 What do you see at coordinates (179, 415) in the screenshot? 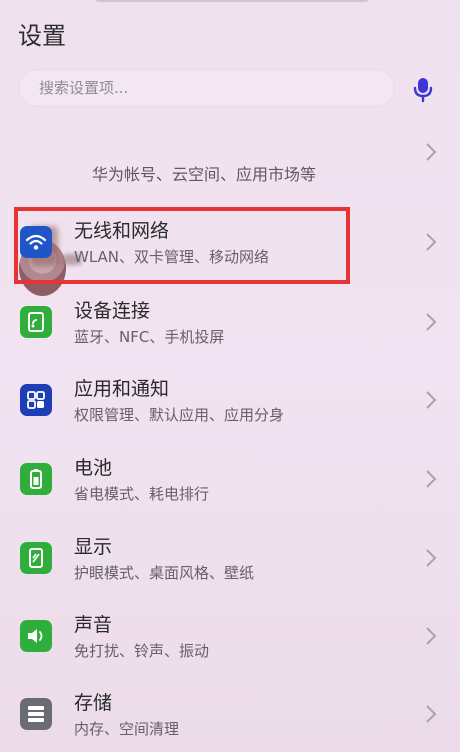
I see `item-subtitle: 权限管理、默认应用、应用分身` at bounding box center [179, 415].